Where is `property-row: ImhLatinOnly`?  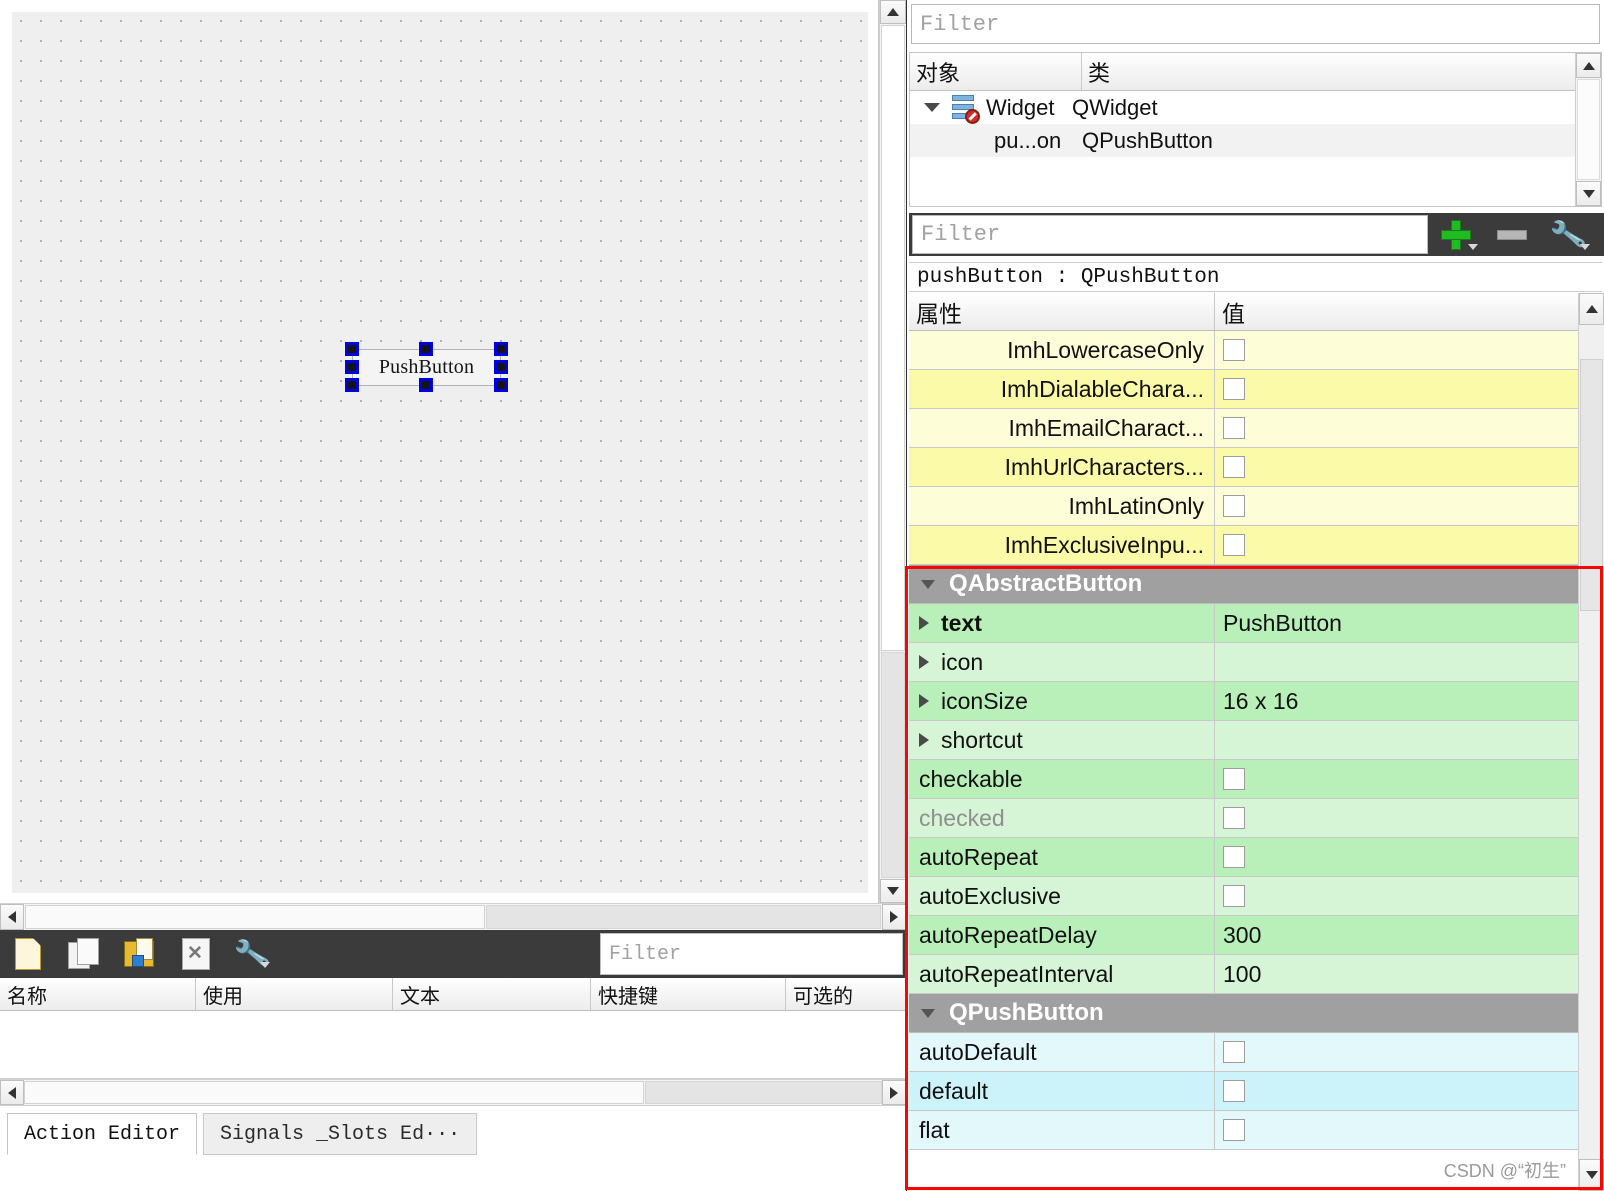
property-row: ImhLatinOnly is located at coordinates (1256, 506).